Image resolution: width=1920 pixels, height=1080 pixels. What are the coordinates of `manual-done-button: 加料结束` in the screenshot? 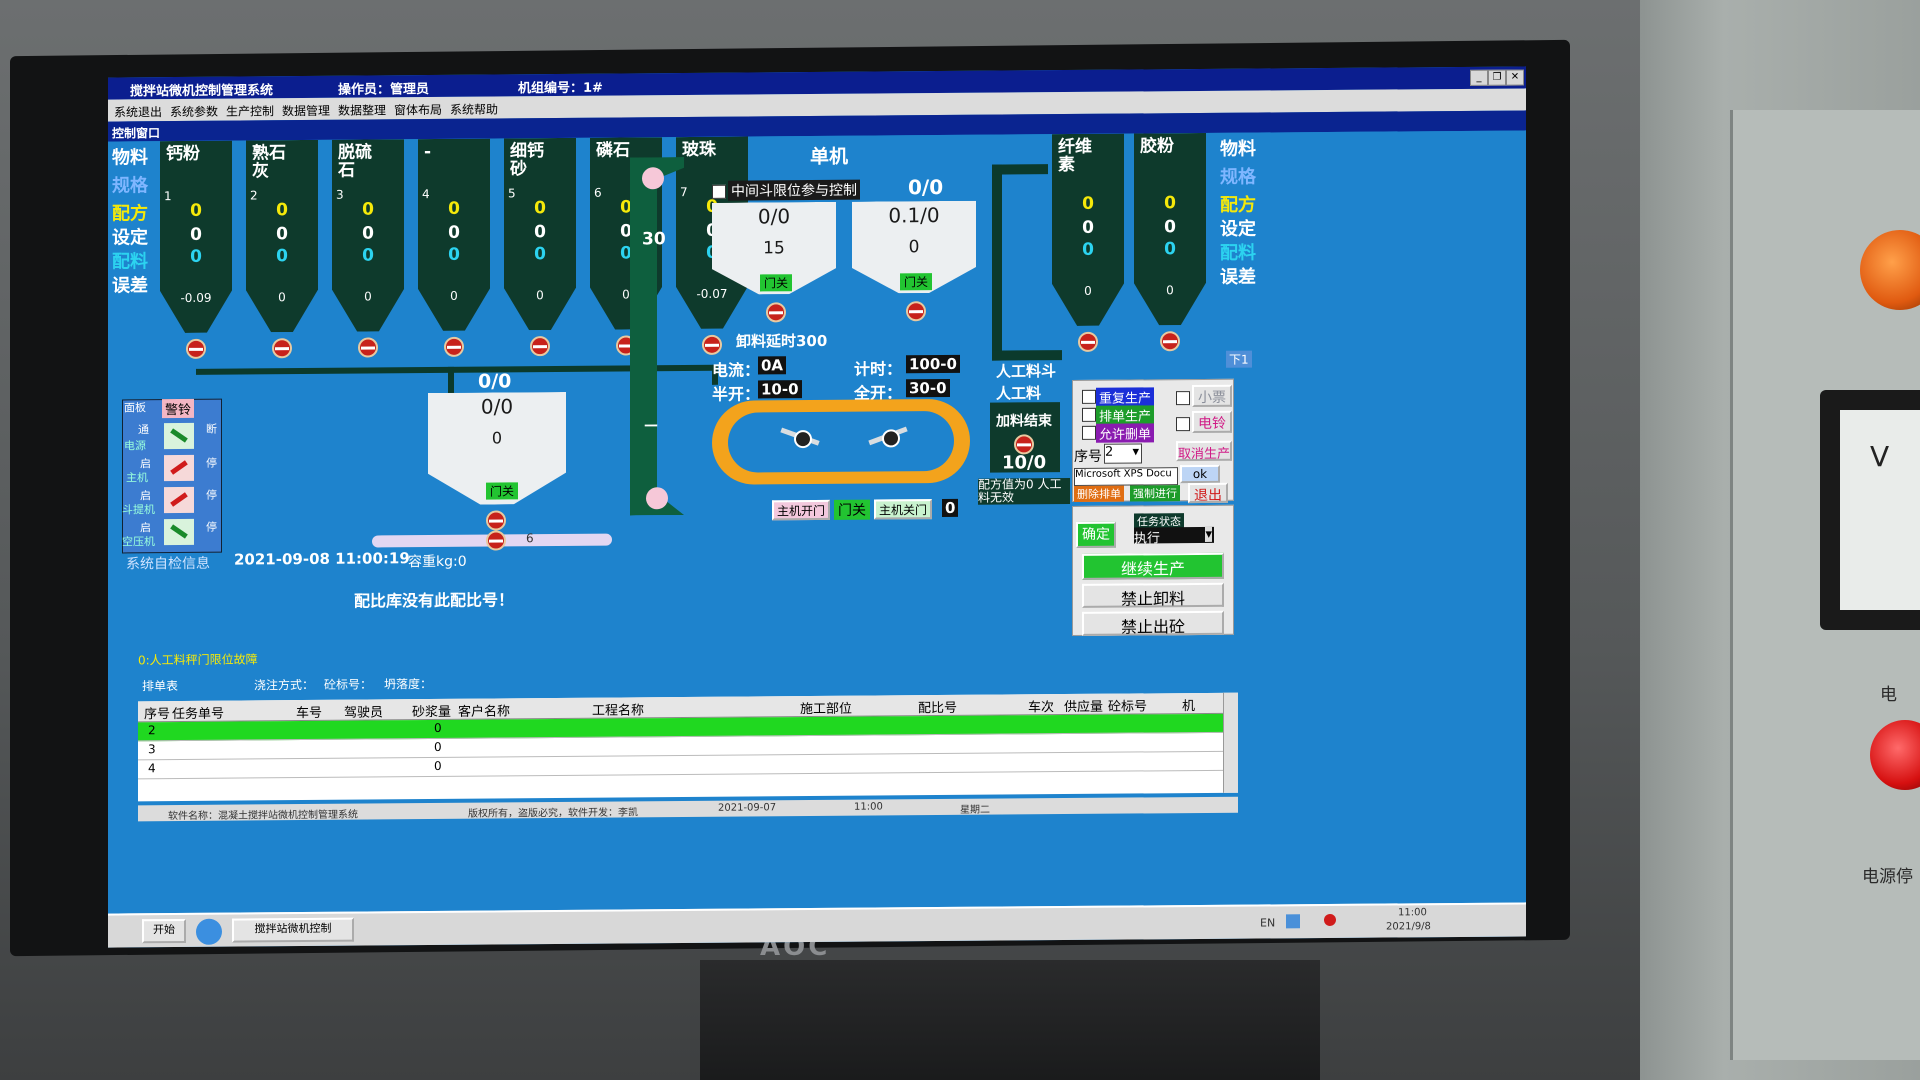 It's located at (1024, 420).